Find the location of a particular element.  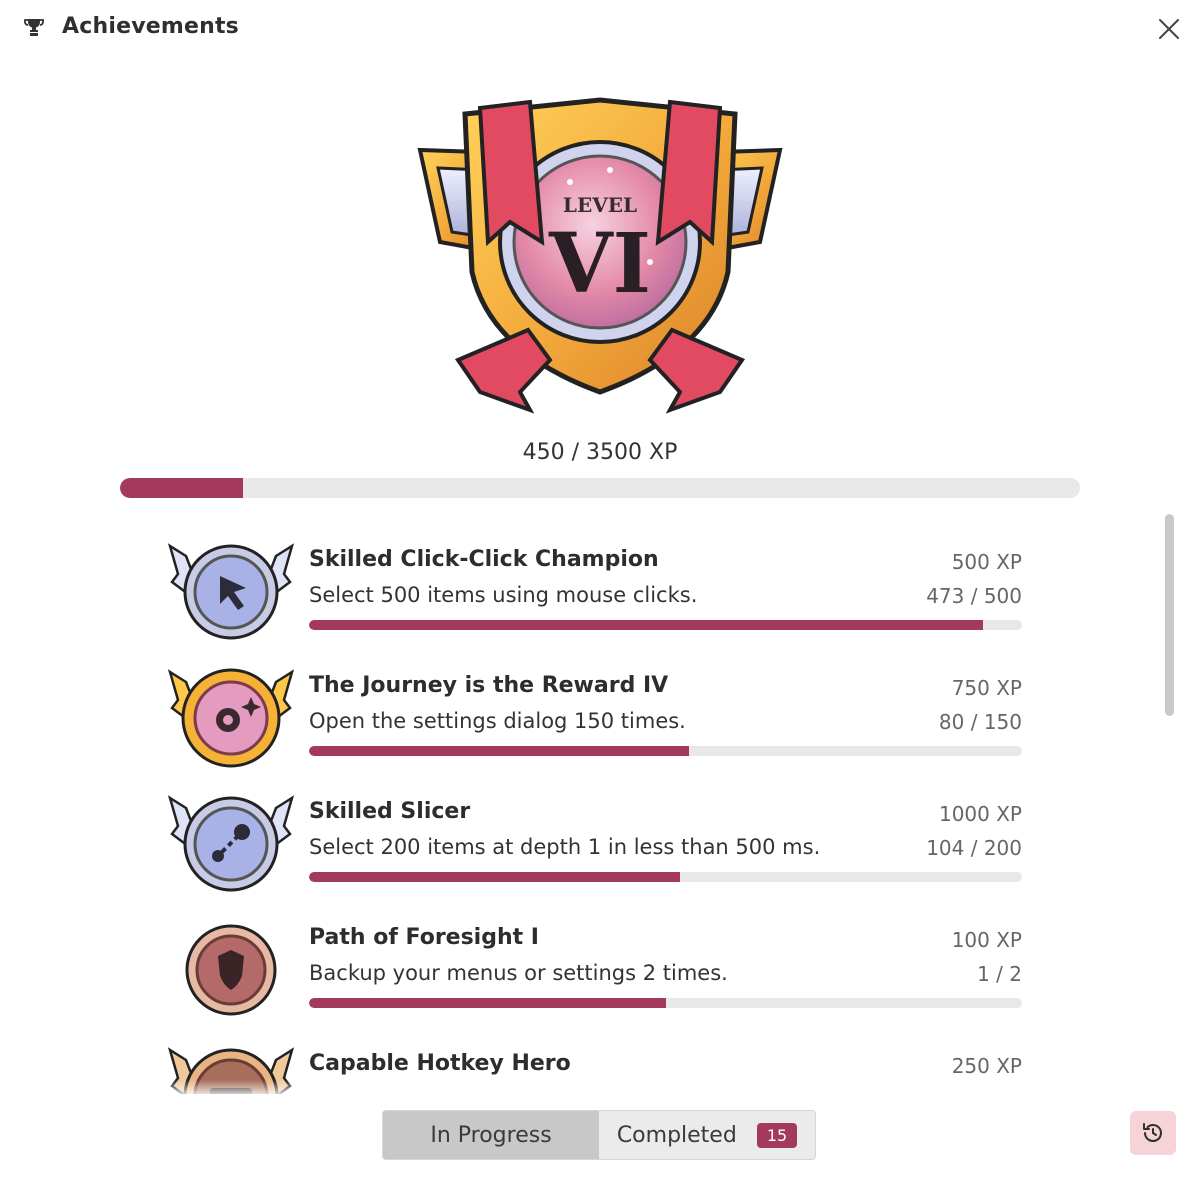

achievement-progress-text: 473 / 500 is located at coordinates (974, 596).